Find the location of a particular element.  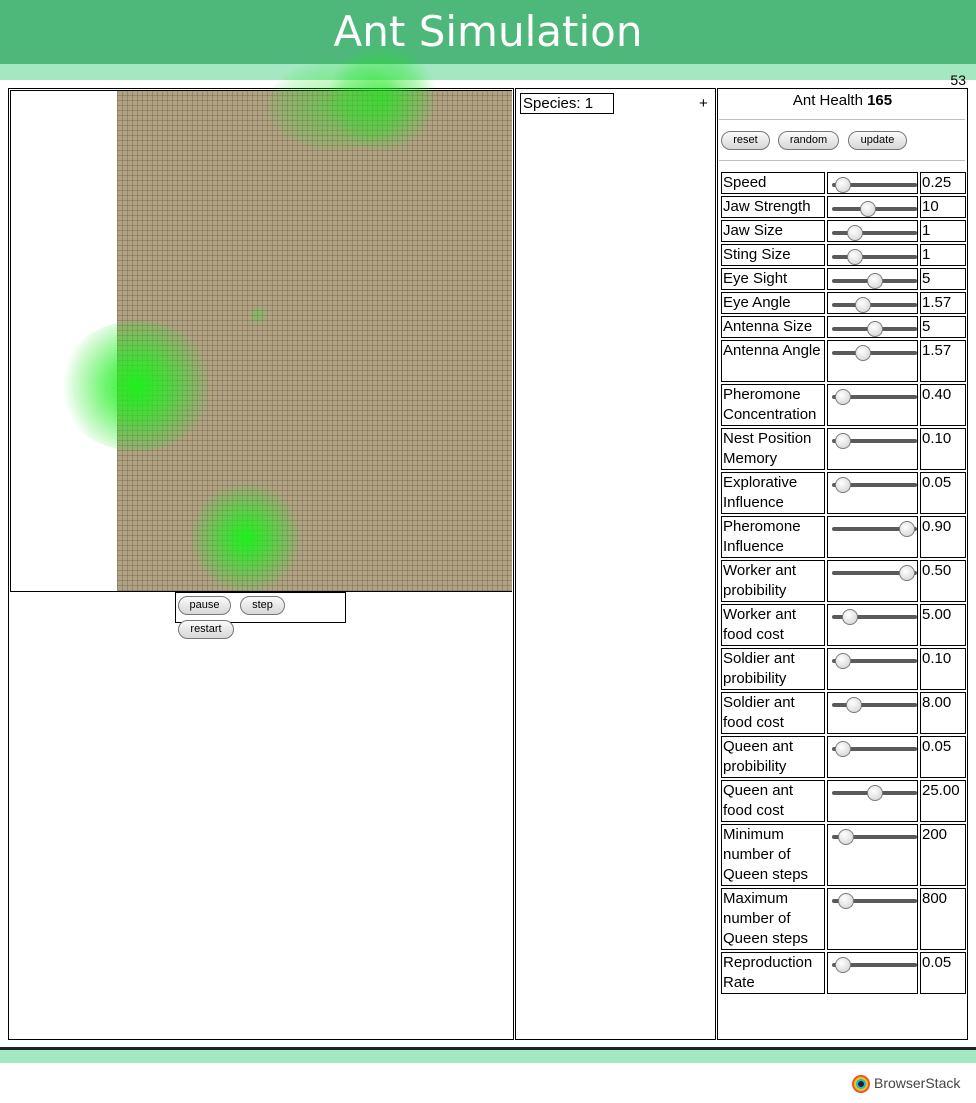

parameter-row: Minimum number of Queen steps 200 is located at coordinates (843, 855).